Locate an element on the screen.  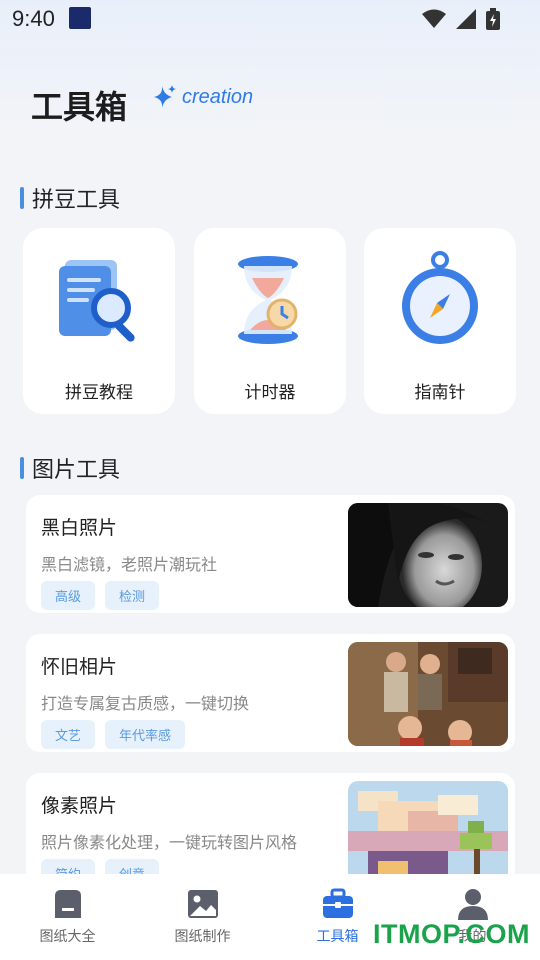
watermark: ITMOP.COM is located at coordinates (451, 934).